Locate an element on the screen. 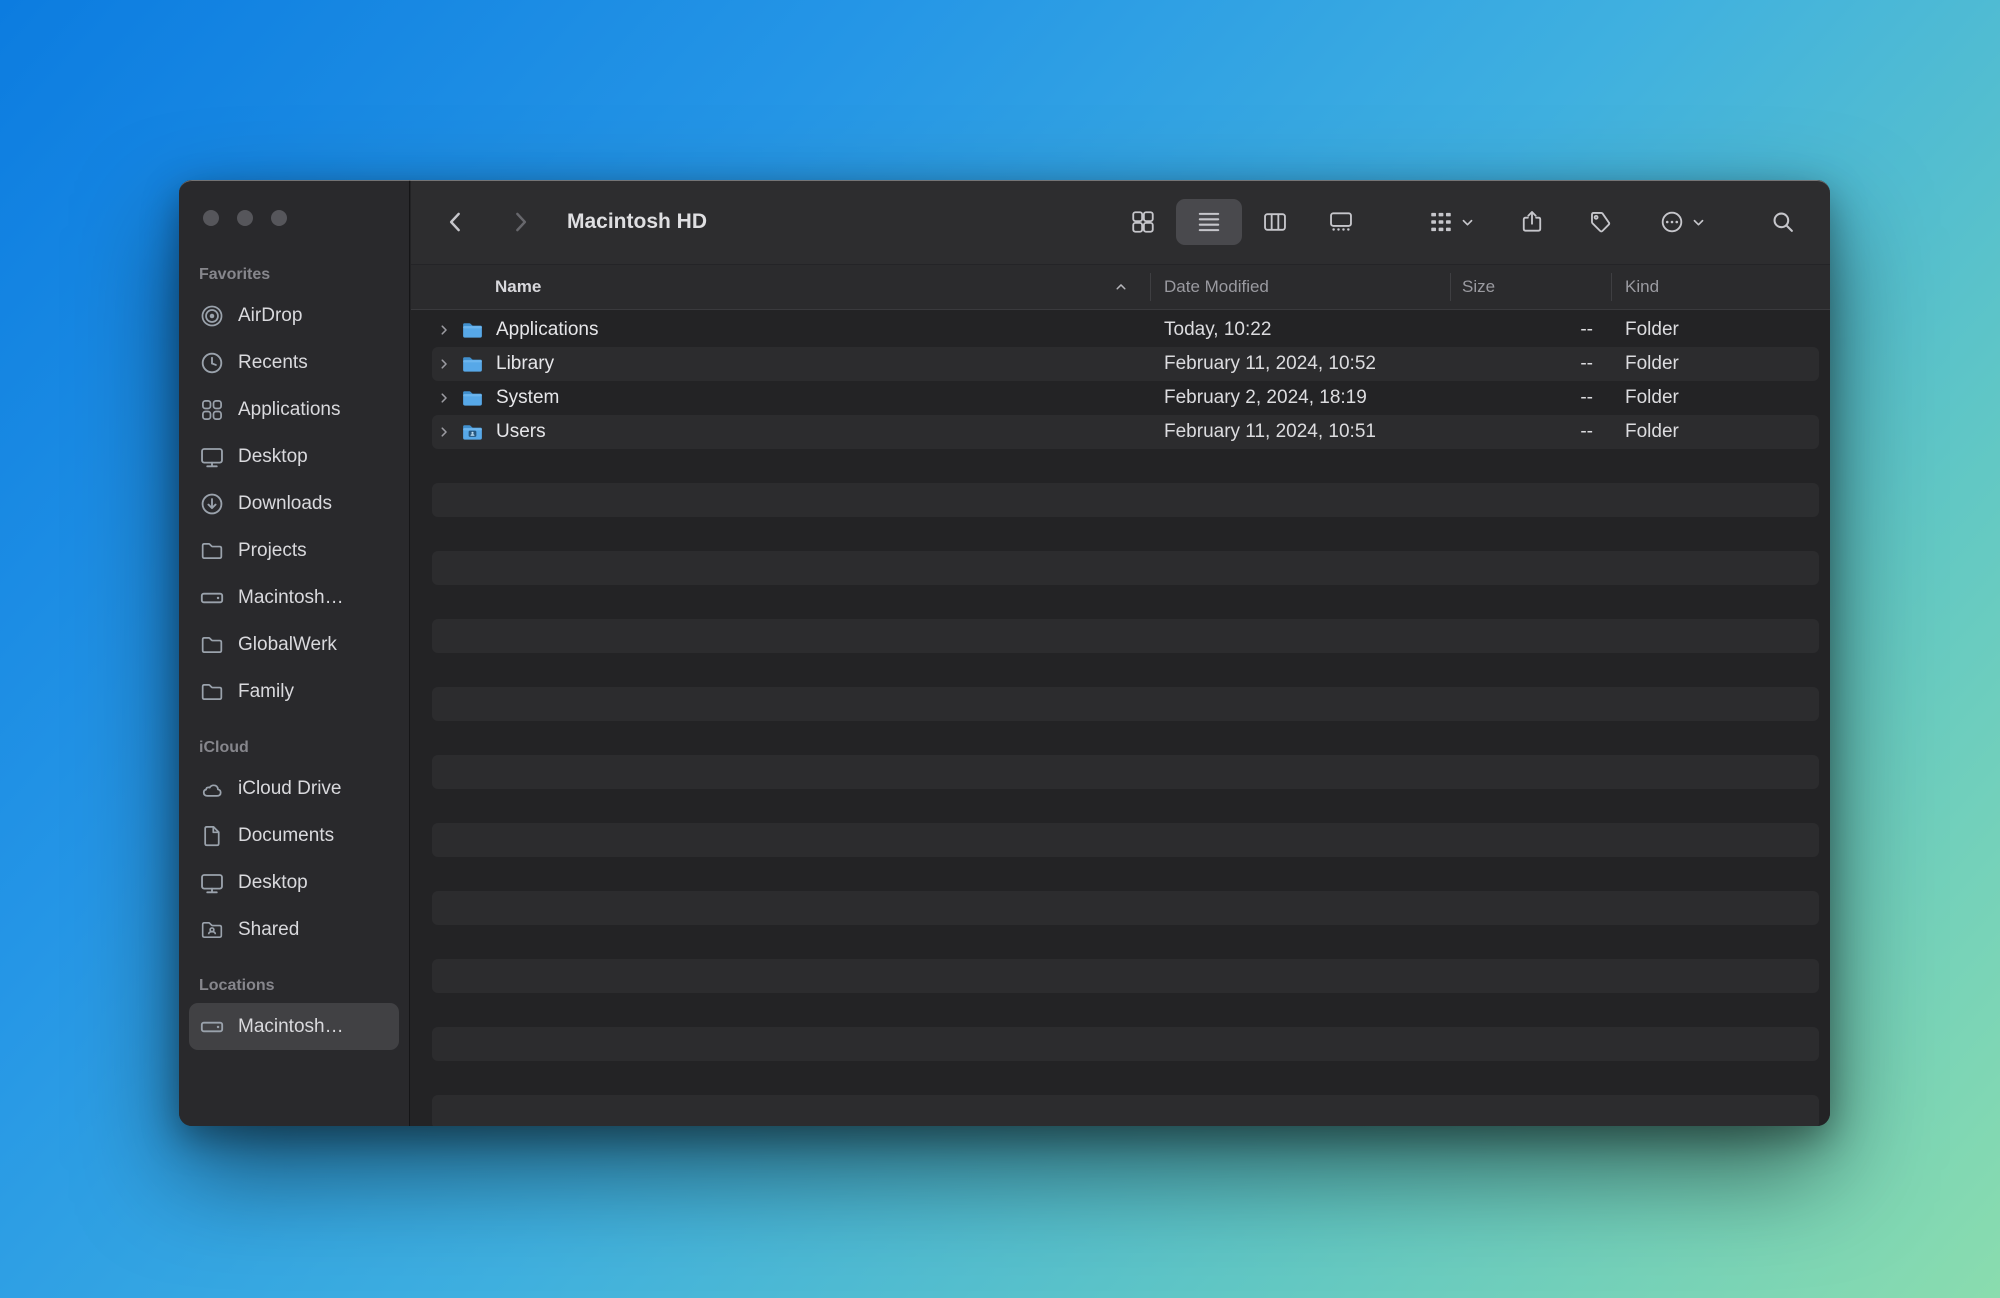 This screenshot has width=2000, height=1298. sidebar-item-label: Projects is located at coordinates (272, 550).